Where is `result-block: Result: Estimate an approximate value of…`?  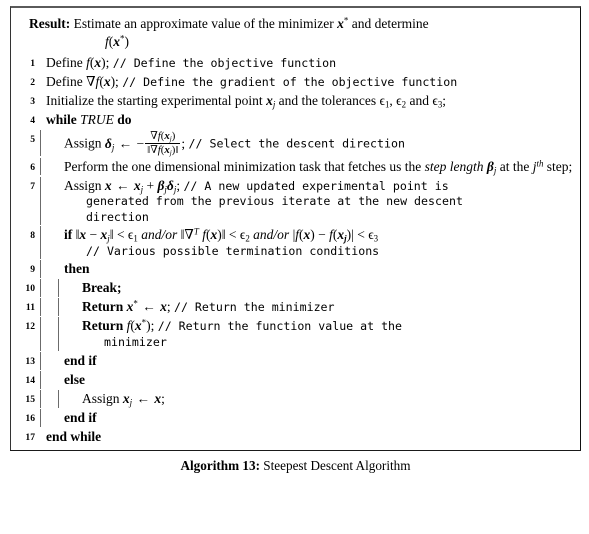 result-block: Result: Estimate an approximate value of… is located at coordinates (295, 33).